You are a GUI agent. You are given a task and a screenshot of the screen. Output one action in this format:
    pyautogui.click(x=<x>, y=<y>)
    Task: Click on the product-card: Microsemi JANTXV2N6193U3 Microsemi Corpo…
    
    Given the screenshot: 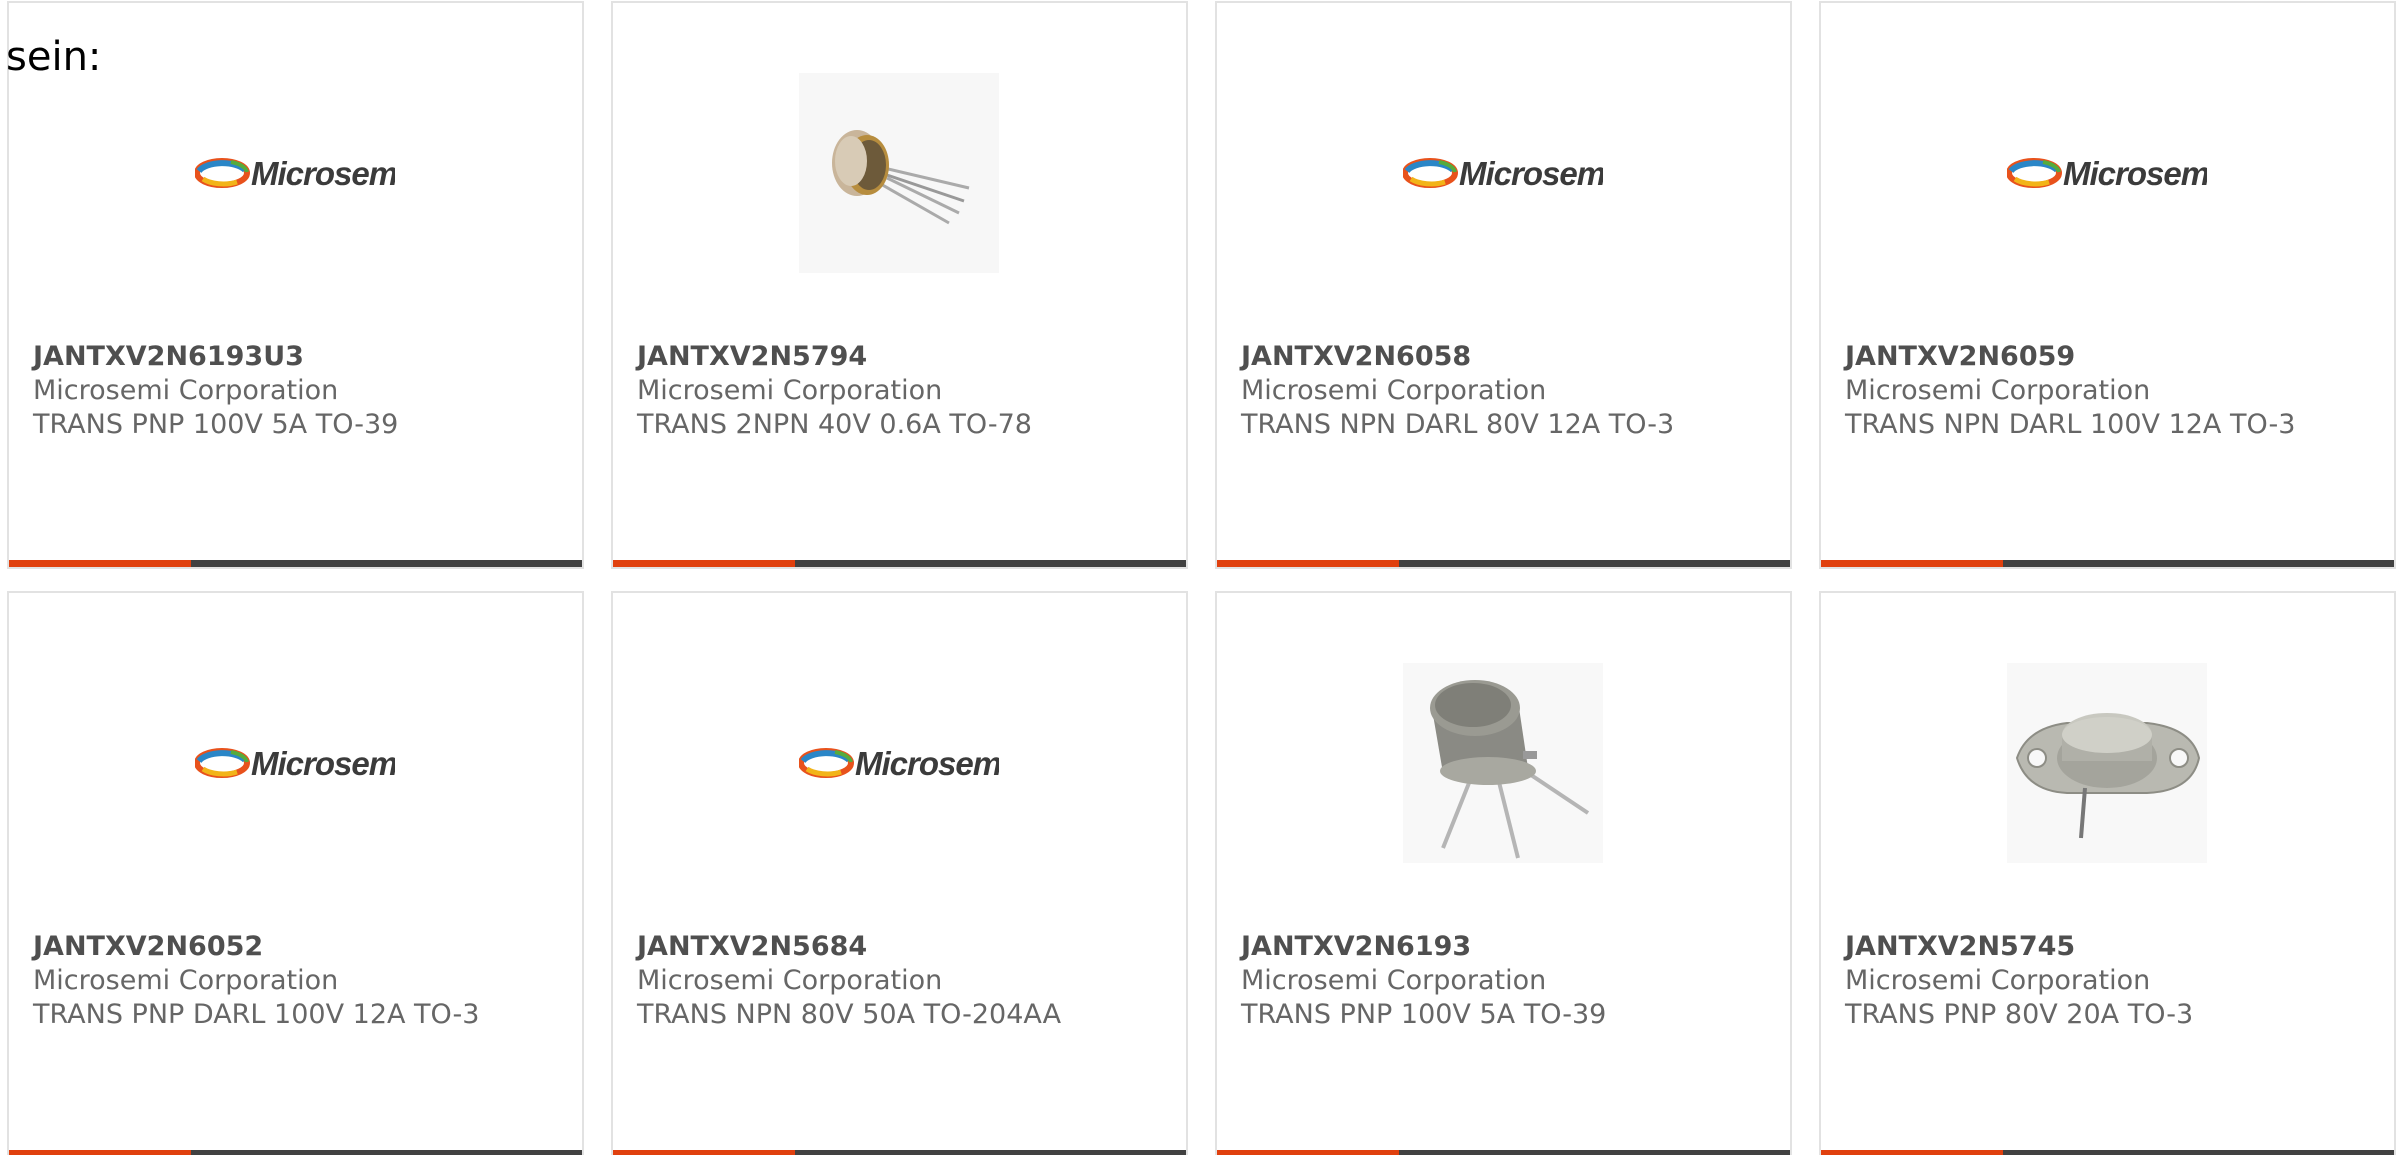 What is the action you would take?
    pyautogui.click(x=295, y=285)
    